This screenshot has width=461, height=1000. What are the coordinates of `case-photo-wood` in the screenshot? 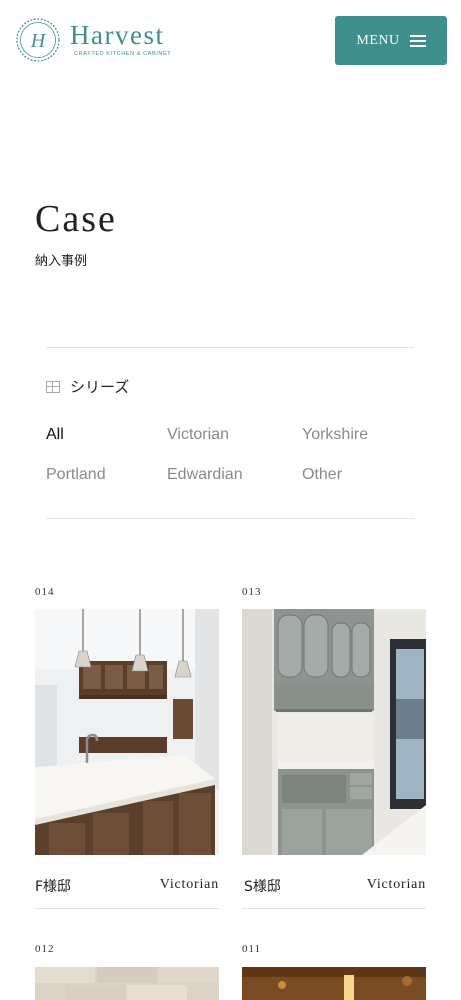 It's located at (334, 983).